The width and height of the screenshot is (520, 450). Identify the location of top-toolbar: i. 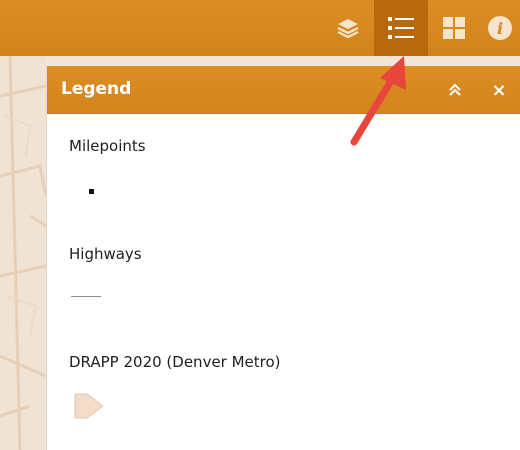
(260, 28).